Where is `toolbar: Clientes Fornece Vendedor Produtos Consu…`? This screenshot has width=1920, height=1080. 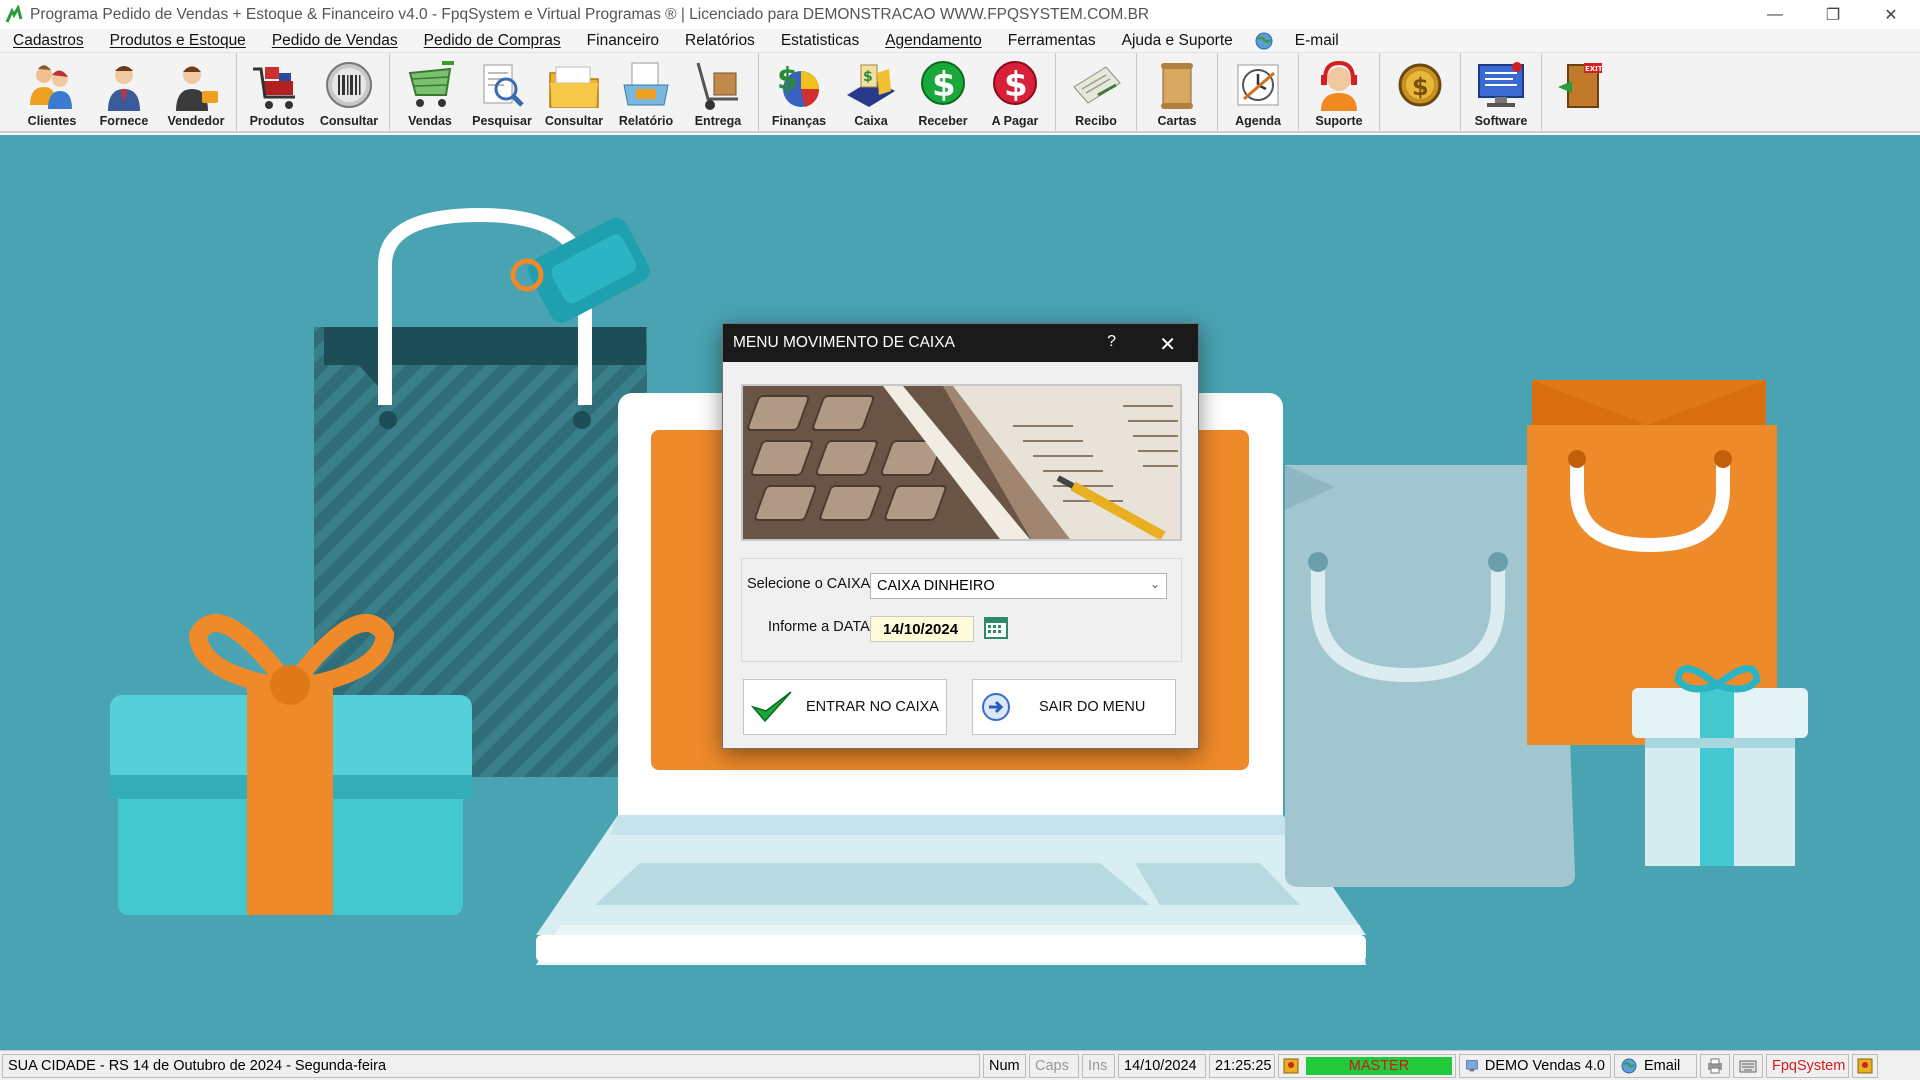
toolbar: Clientes Fornece Vendedor Produtos Consu… is located at coordinates (960, 93).